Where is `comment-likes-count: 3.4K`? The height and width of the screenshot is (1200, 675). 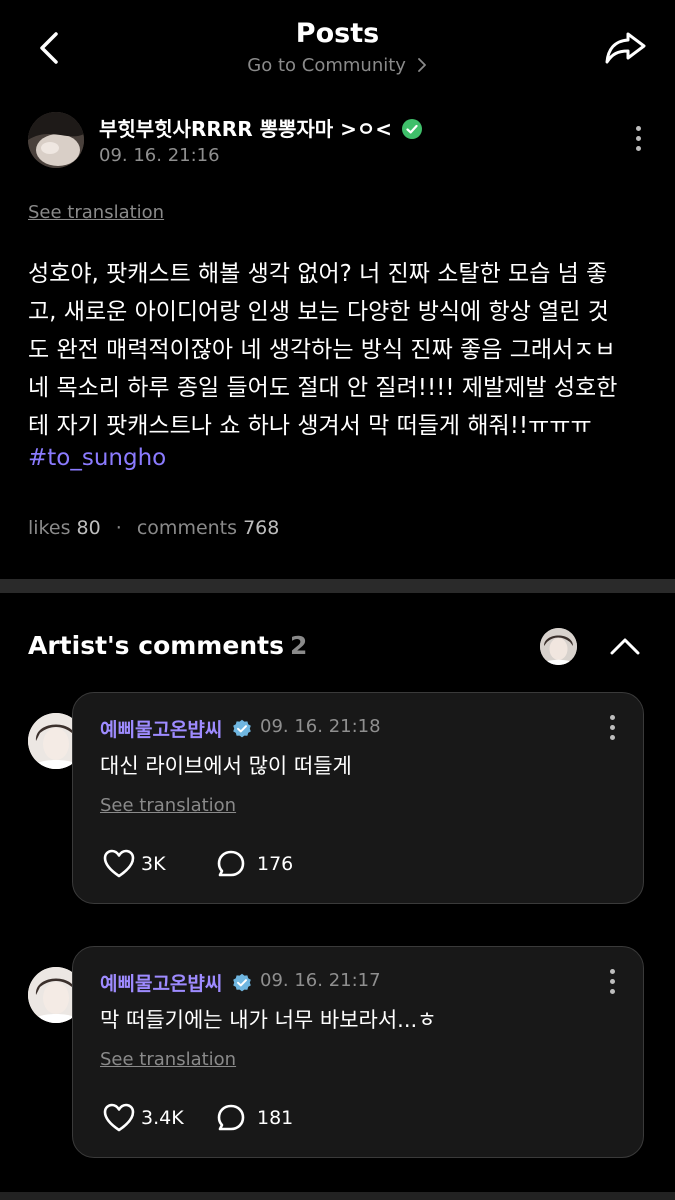 comment-likes-count: 3.4K is located at coordinates (162, 1118).